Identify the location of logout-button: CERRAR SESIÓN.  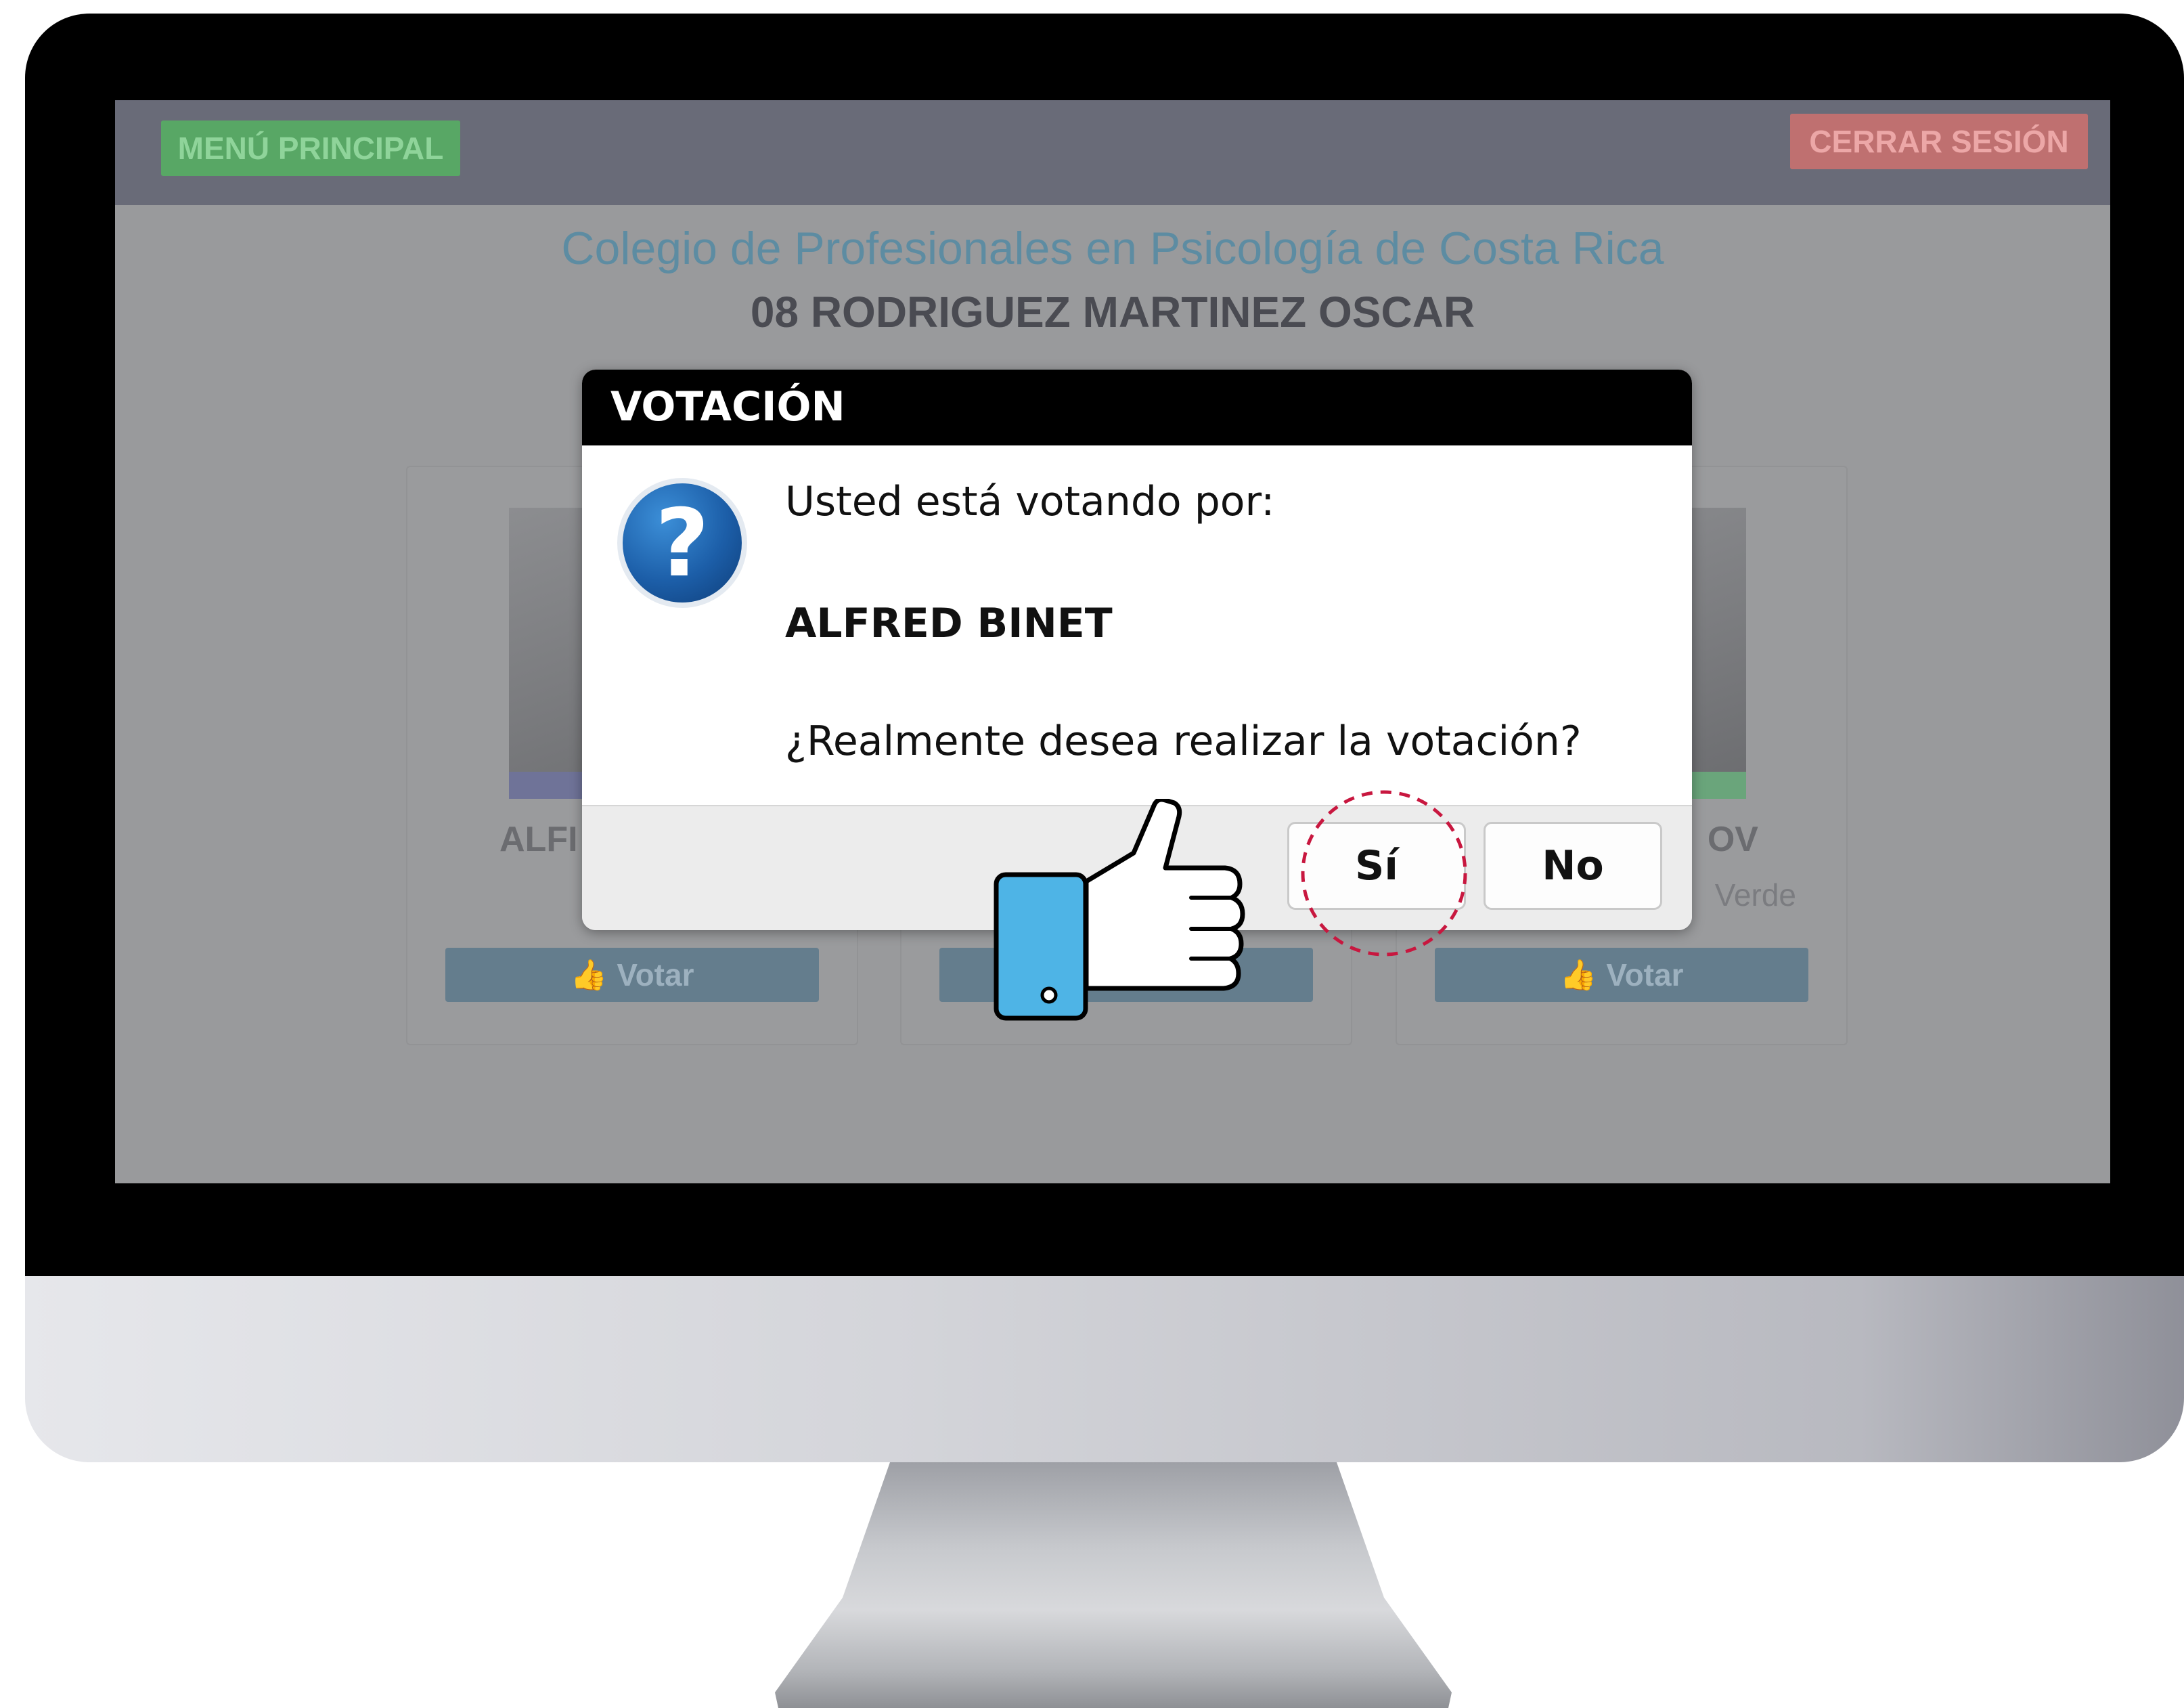
(1939, 141).